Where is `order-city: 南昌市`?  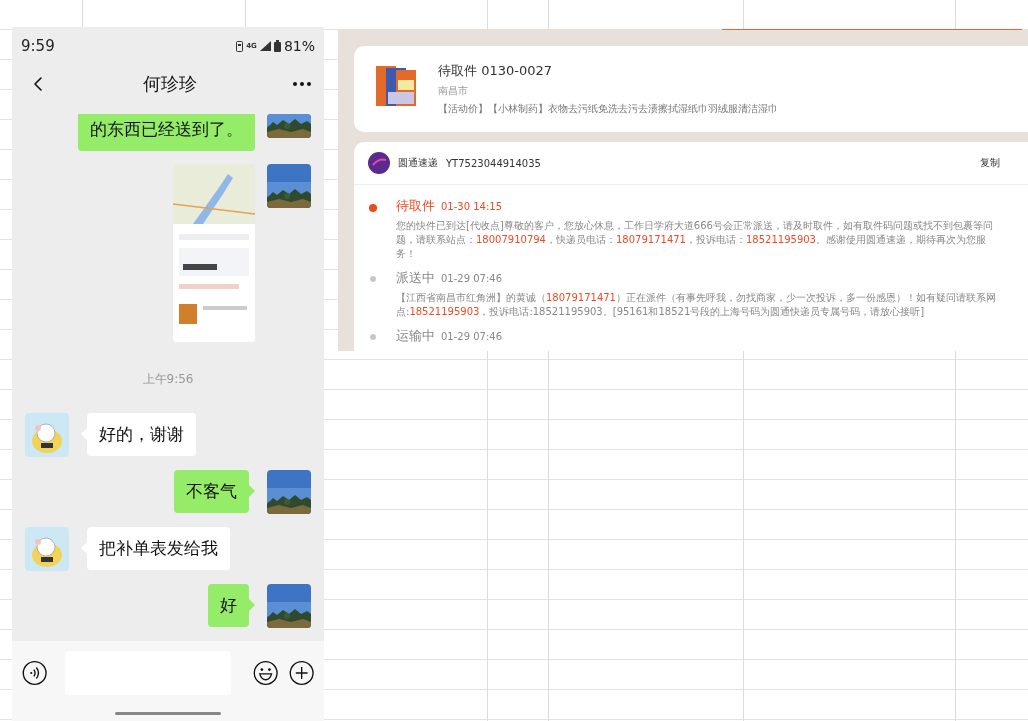 order-city: 南昌市 is located at coordinates (453, 91).